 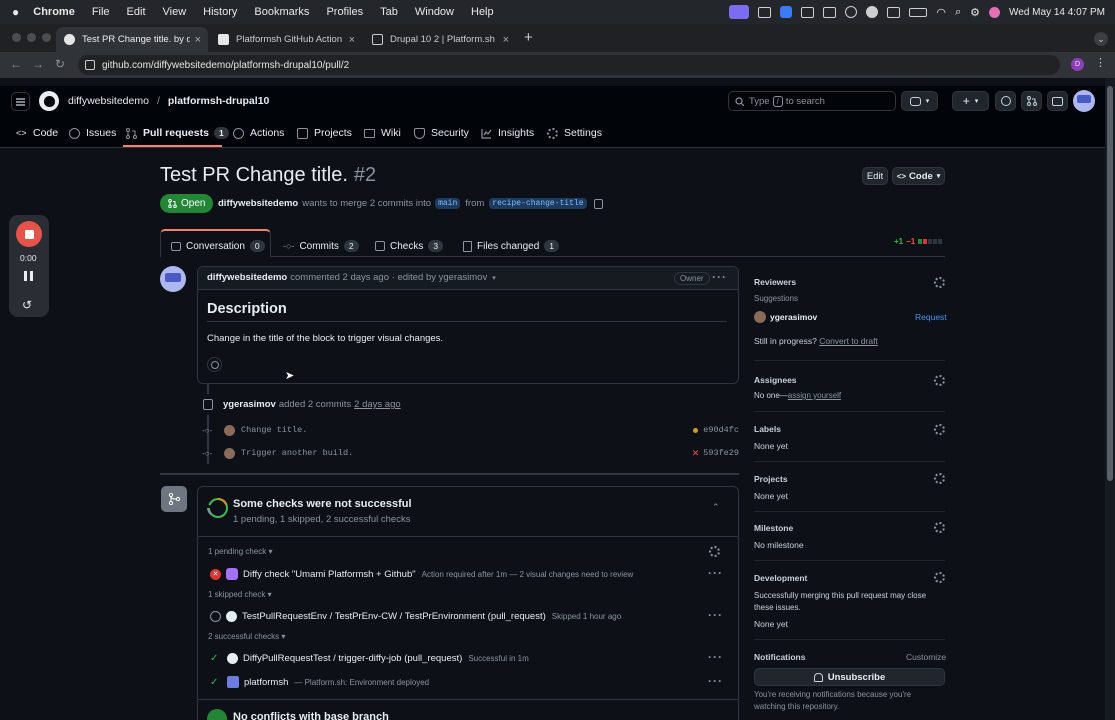 I want to click on forward-icon: →, so click(x=38, y=64).